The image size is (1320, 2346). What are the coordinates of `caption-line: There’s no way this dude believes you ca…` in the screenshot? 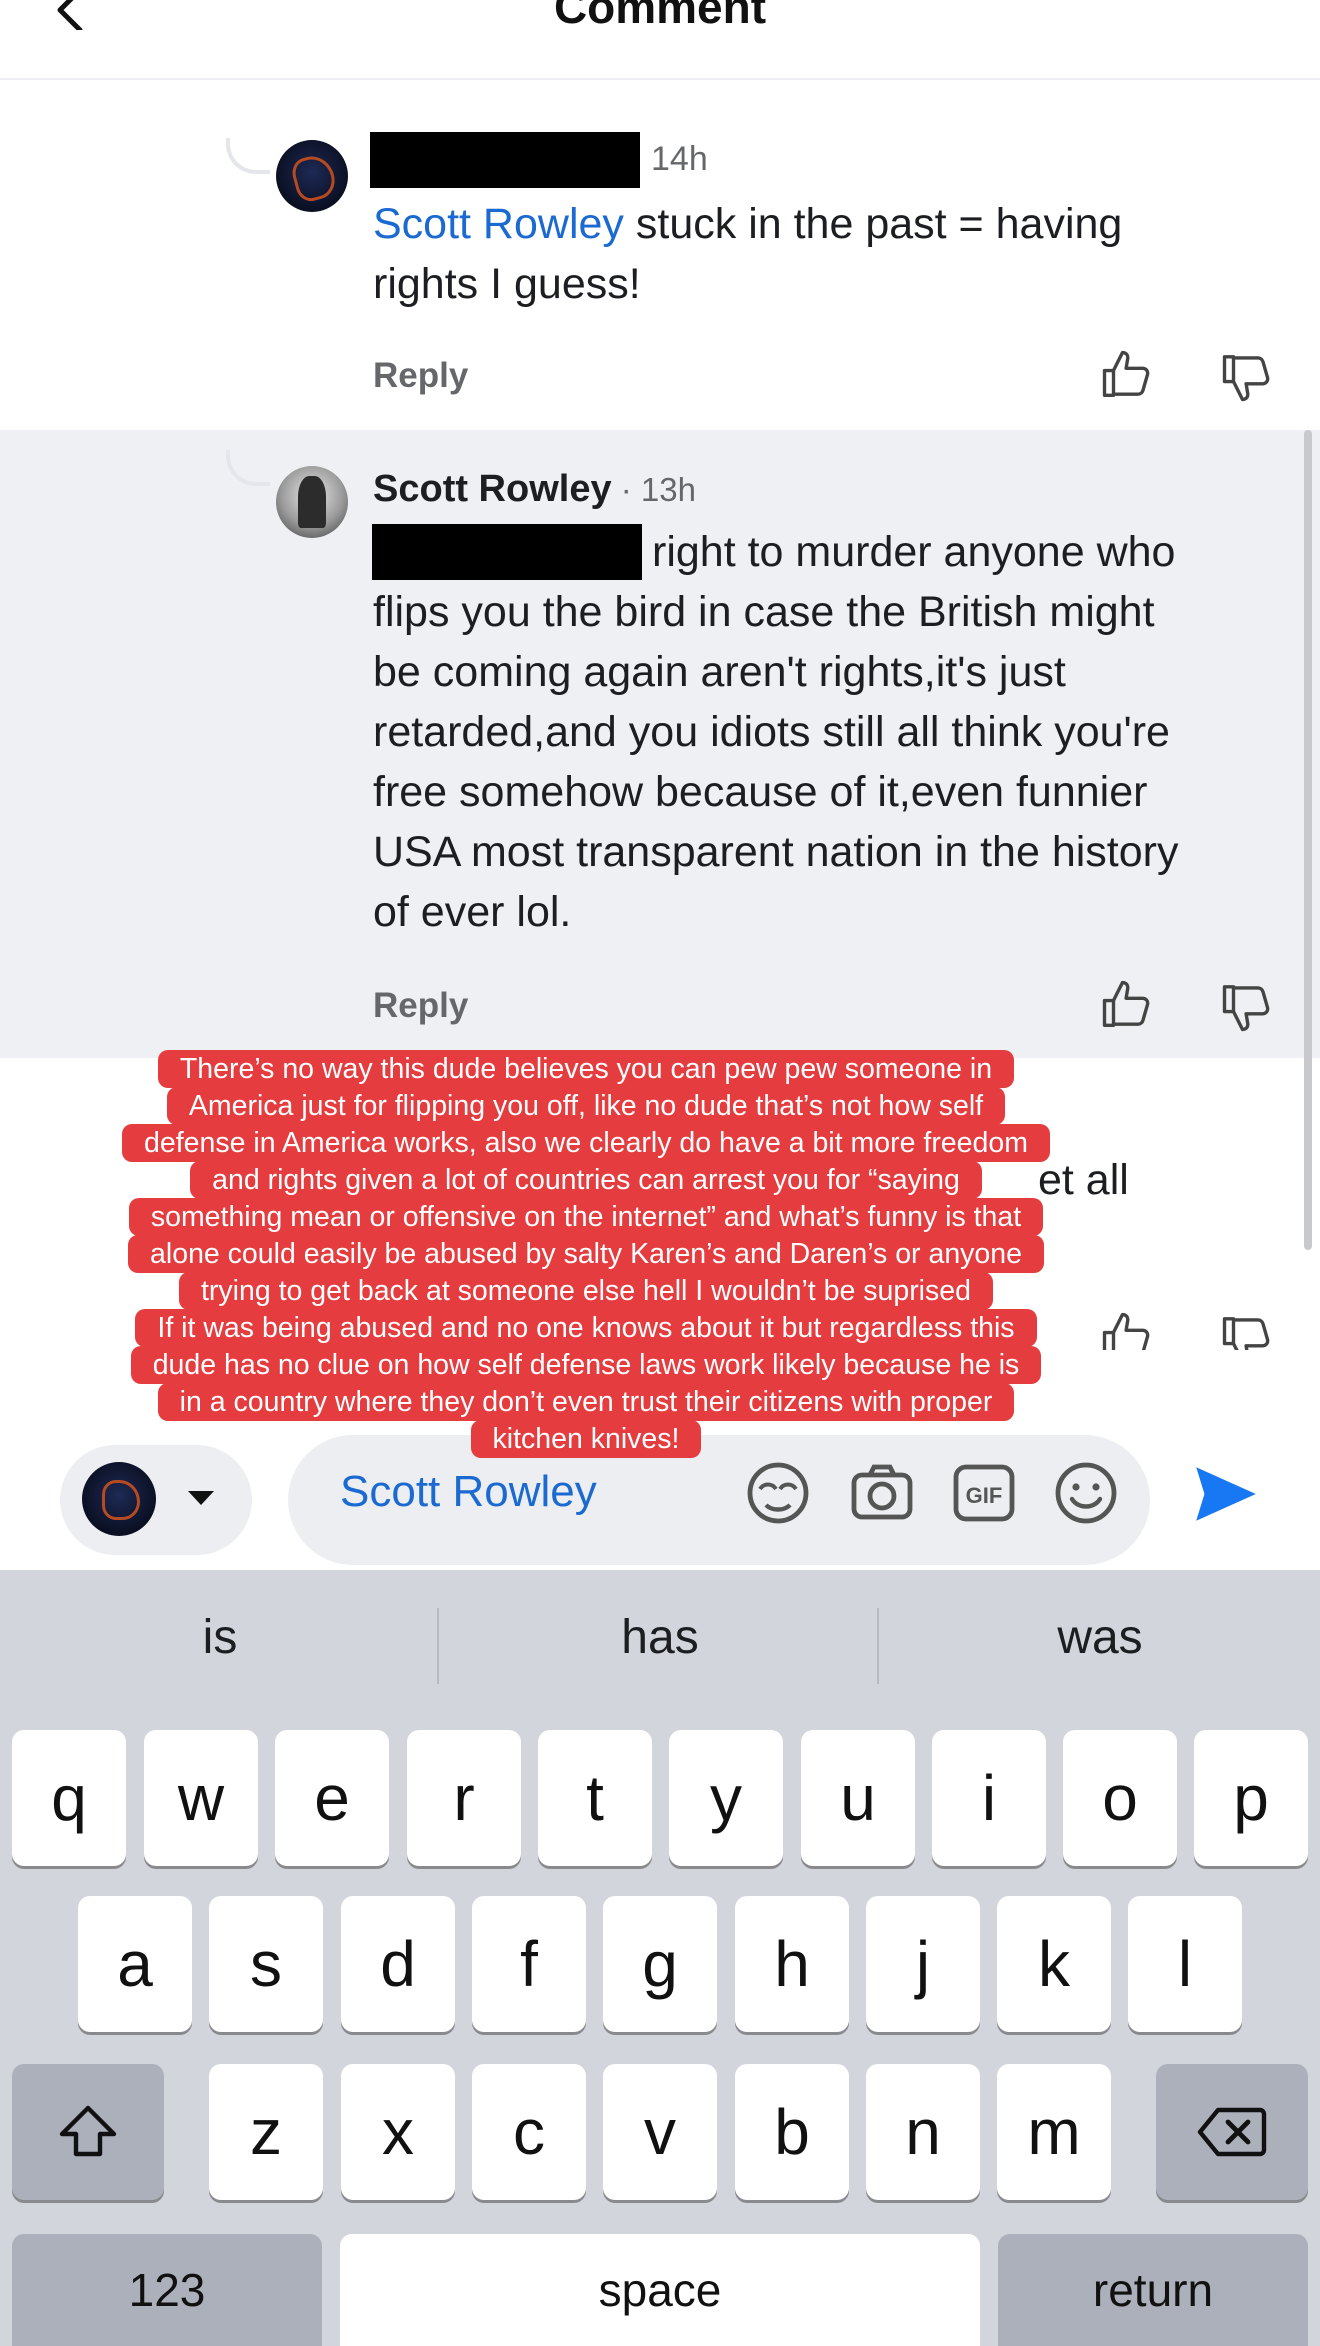 It's located at (586, 1069).